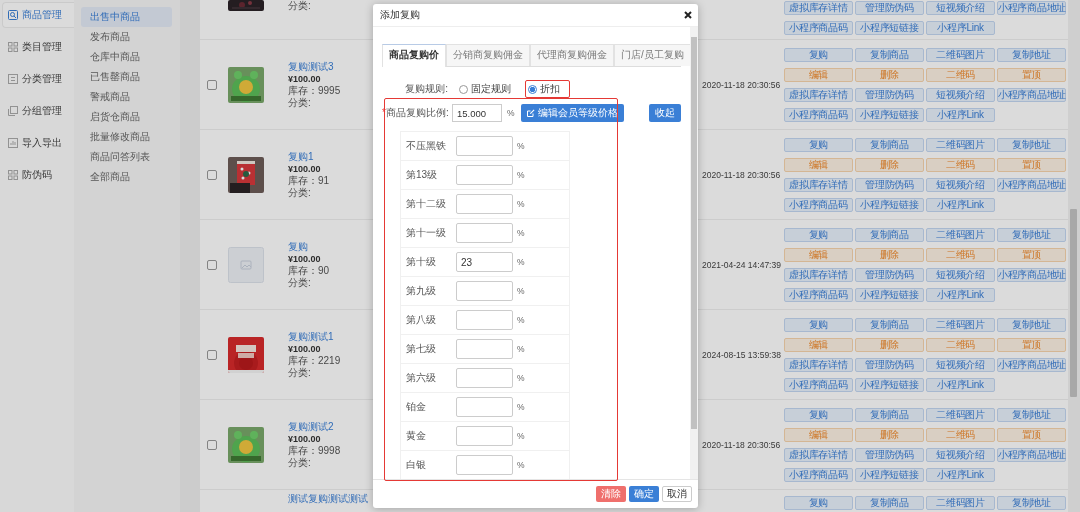 The image size is (1080, 512). What do you see at coordinates (677, 494) in the screenshot?
I see `dialog-button: 取消` at bounding box center [677, 494].